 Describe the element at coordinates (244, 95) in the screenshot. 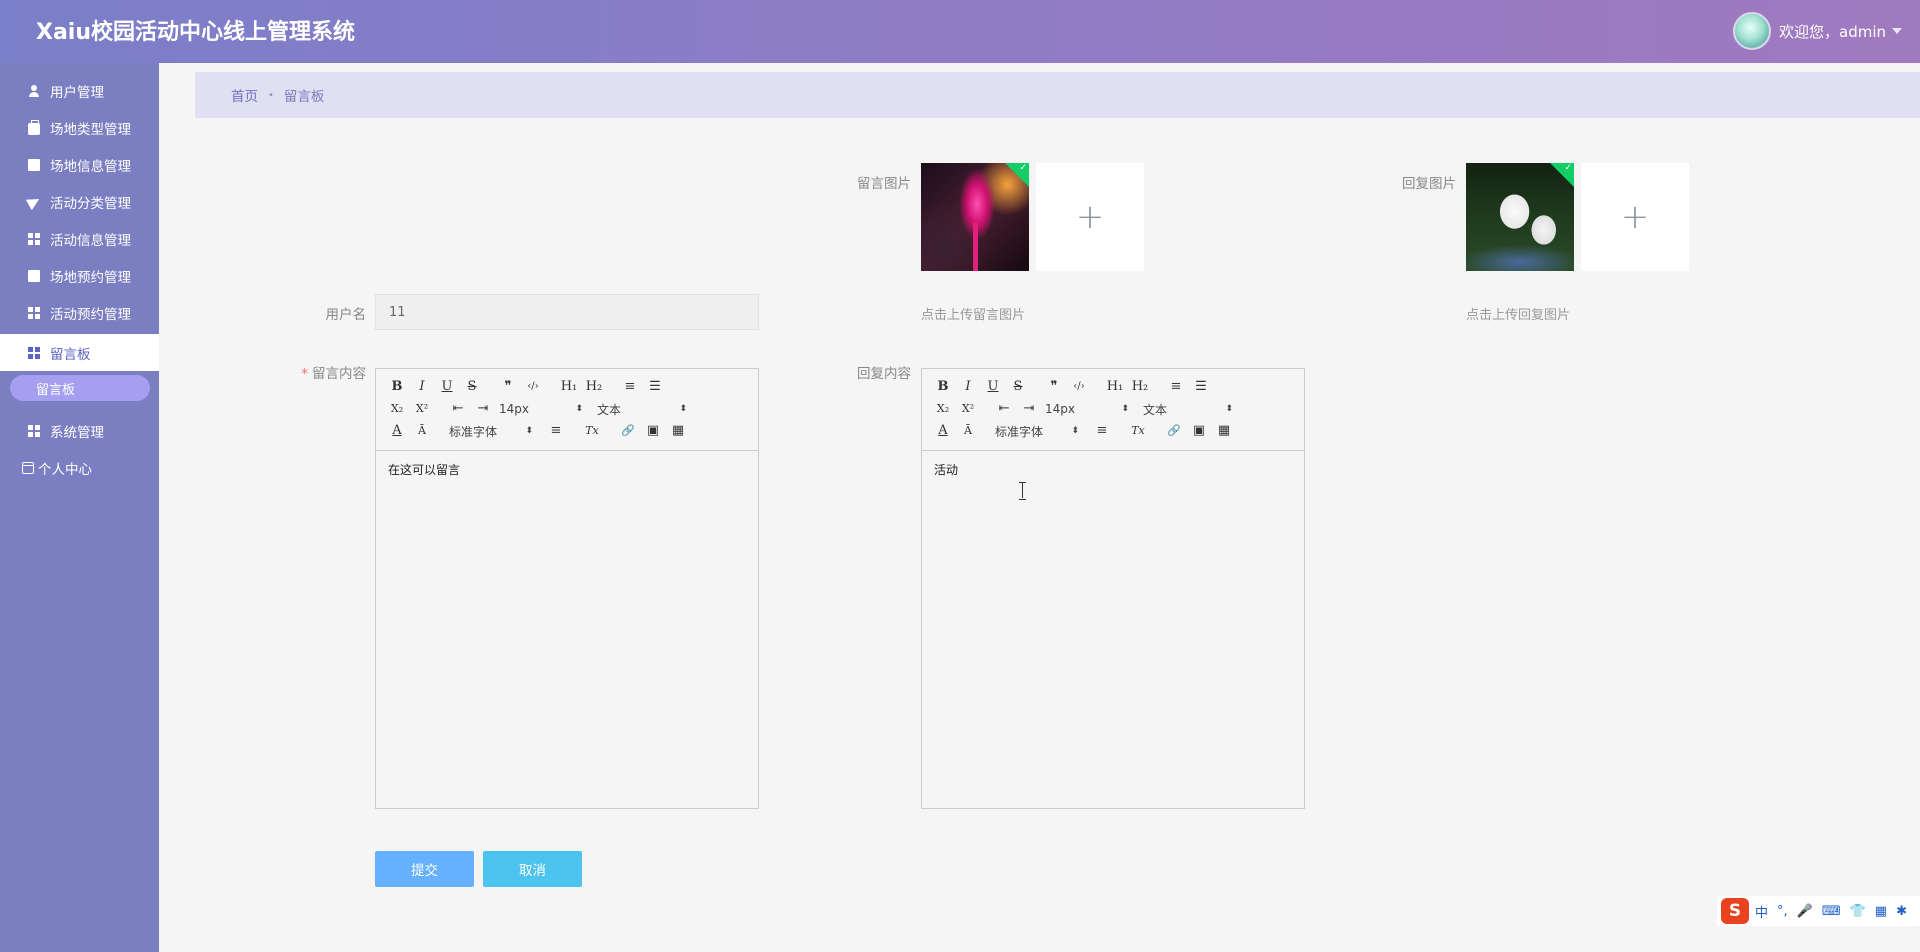

I see `breadcrumb-home: 首页` at that location.